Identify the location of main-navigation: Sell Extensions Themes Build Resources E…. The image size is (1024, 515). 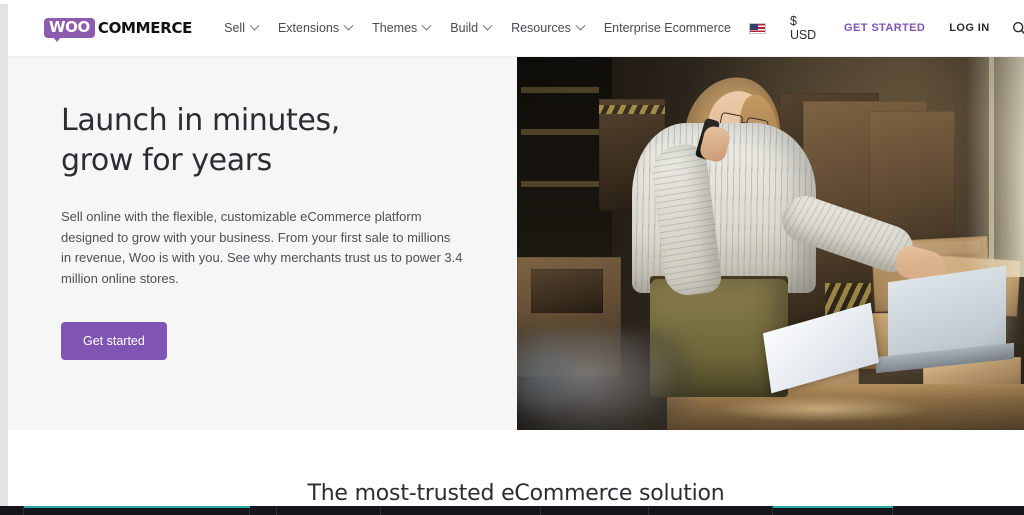
(477, 28).